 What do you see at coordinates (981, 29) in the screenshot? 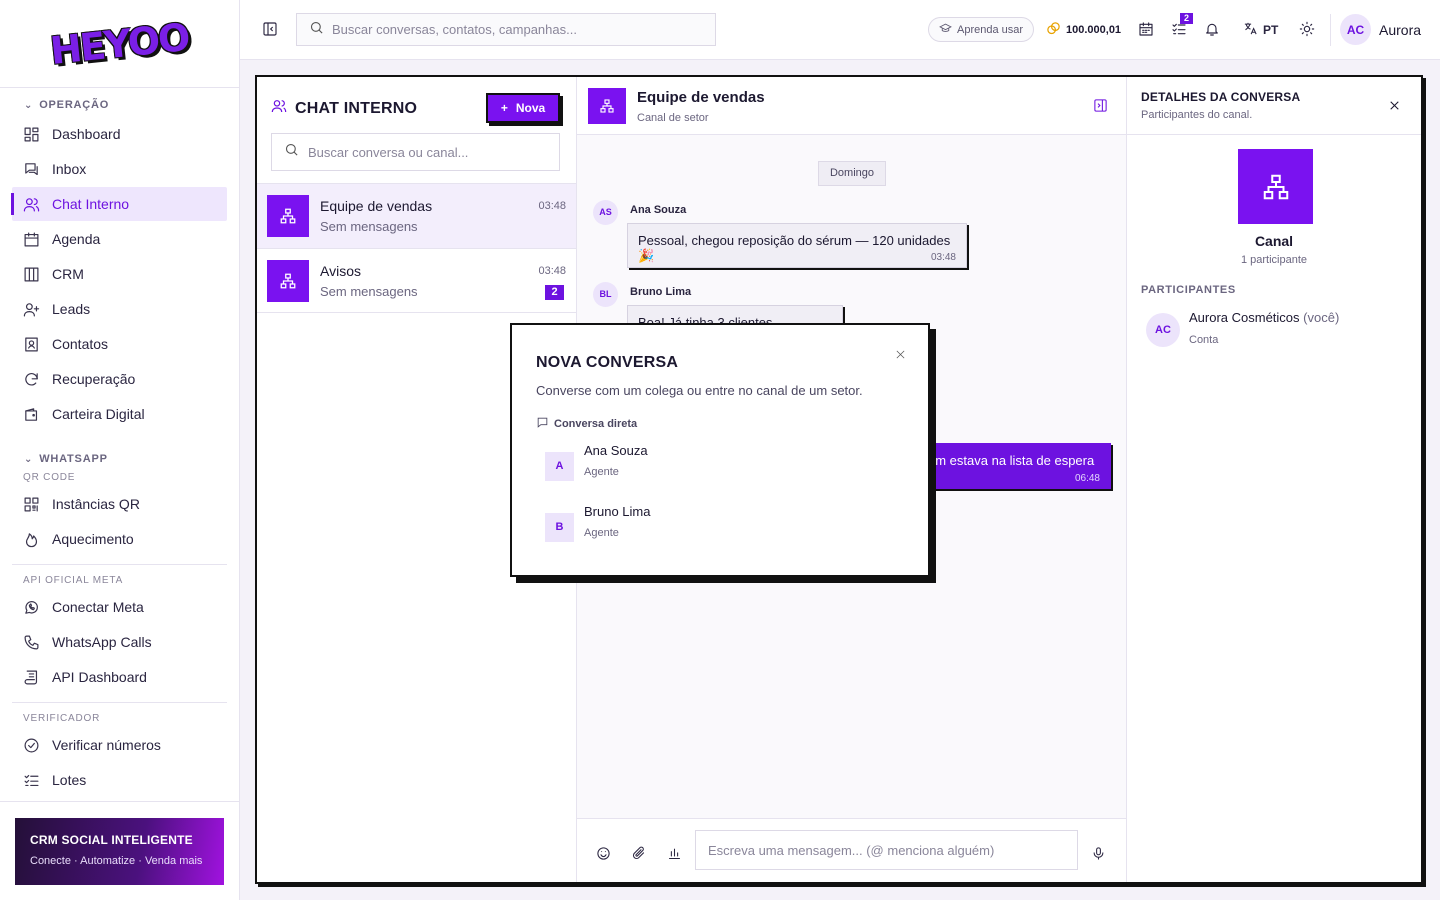
I see `learn-button: Aprenda usar` at bounding box center [981, 29].